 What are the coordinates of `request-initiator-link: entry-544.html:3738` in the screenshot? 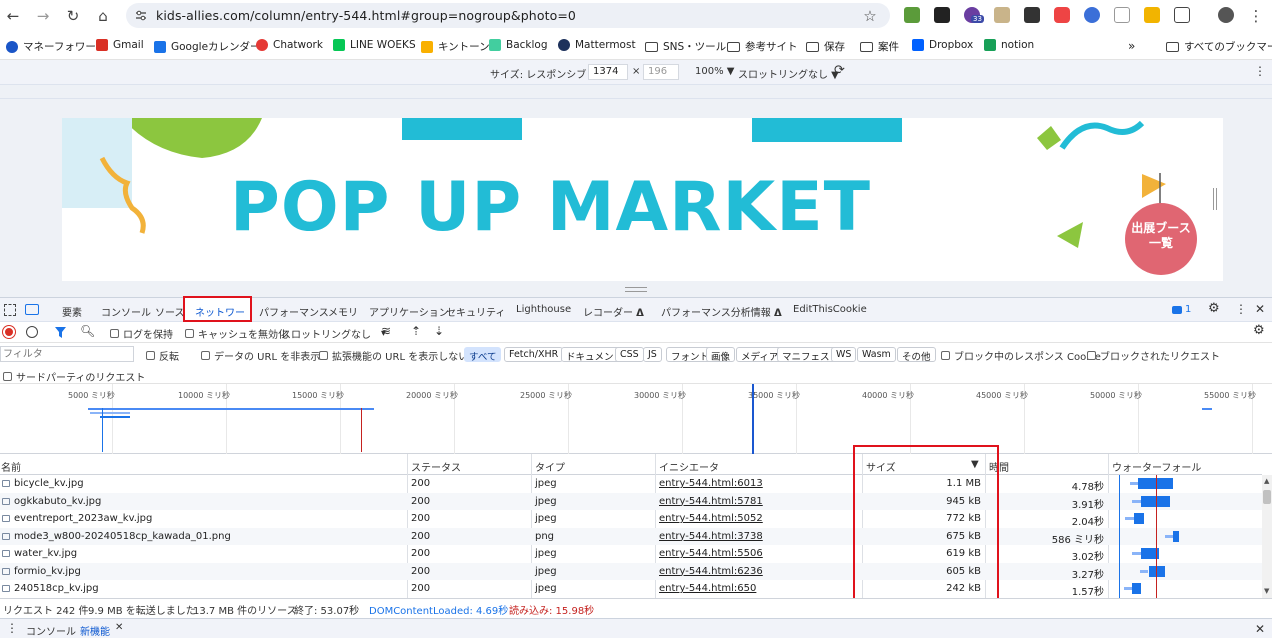 It's located at (711, 536).